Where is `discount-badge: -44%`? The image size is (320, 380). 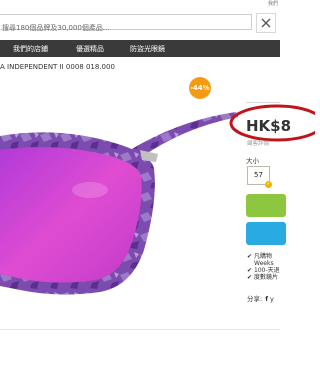
discount-badge: -44% is located at coordinates (200, 88).